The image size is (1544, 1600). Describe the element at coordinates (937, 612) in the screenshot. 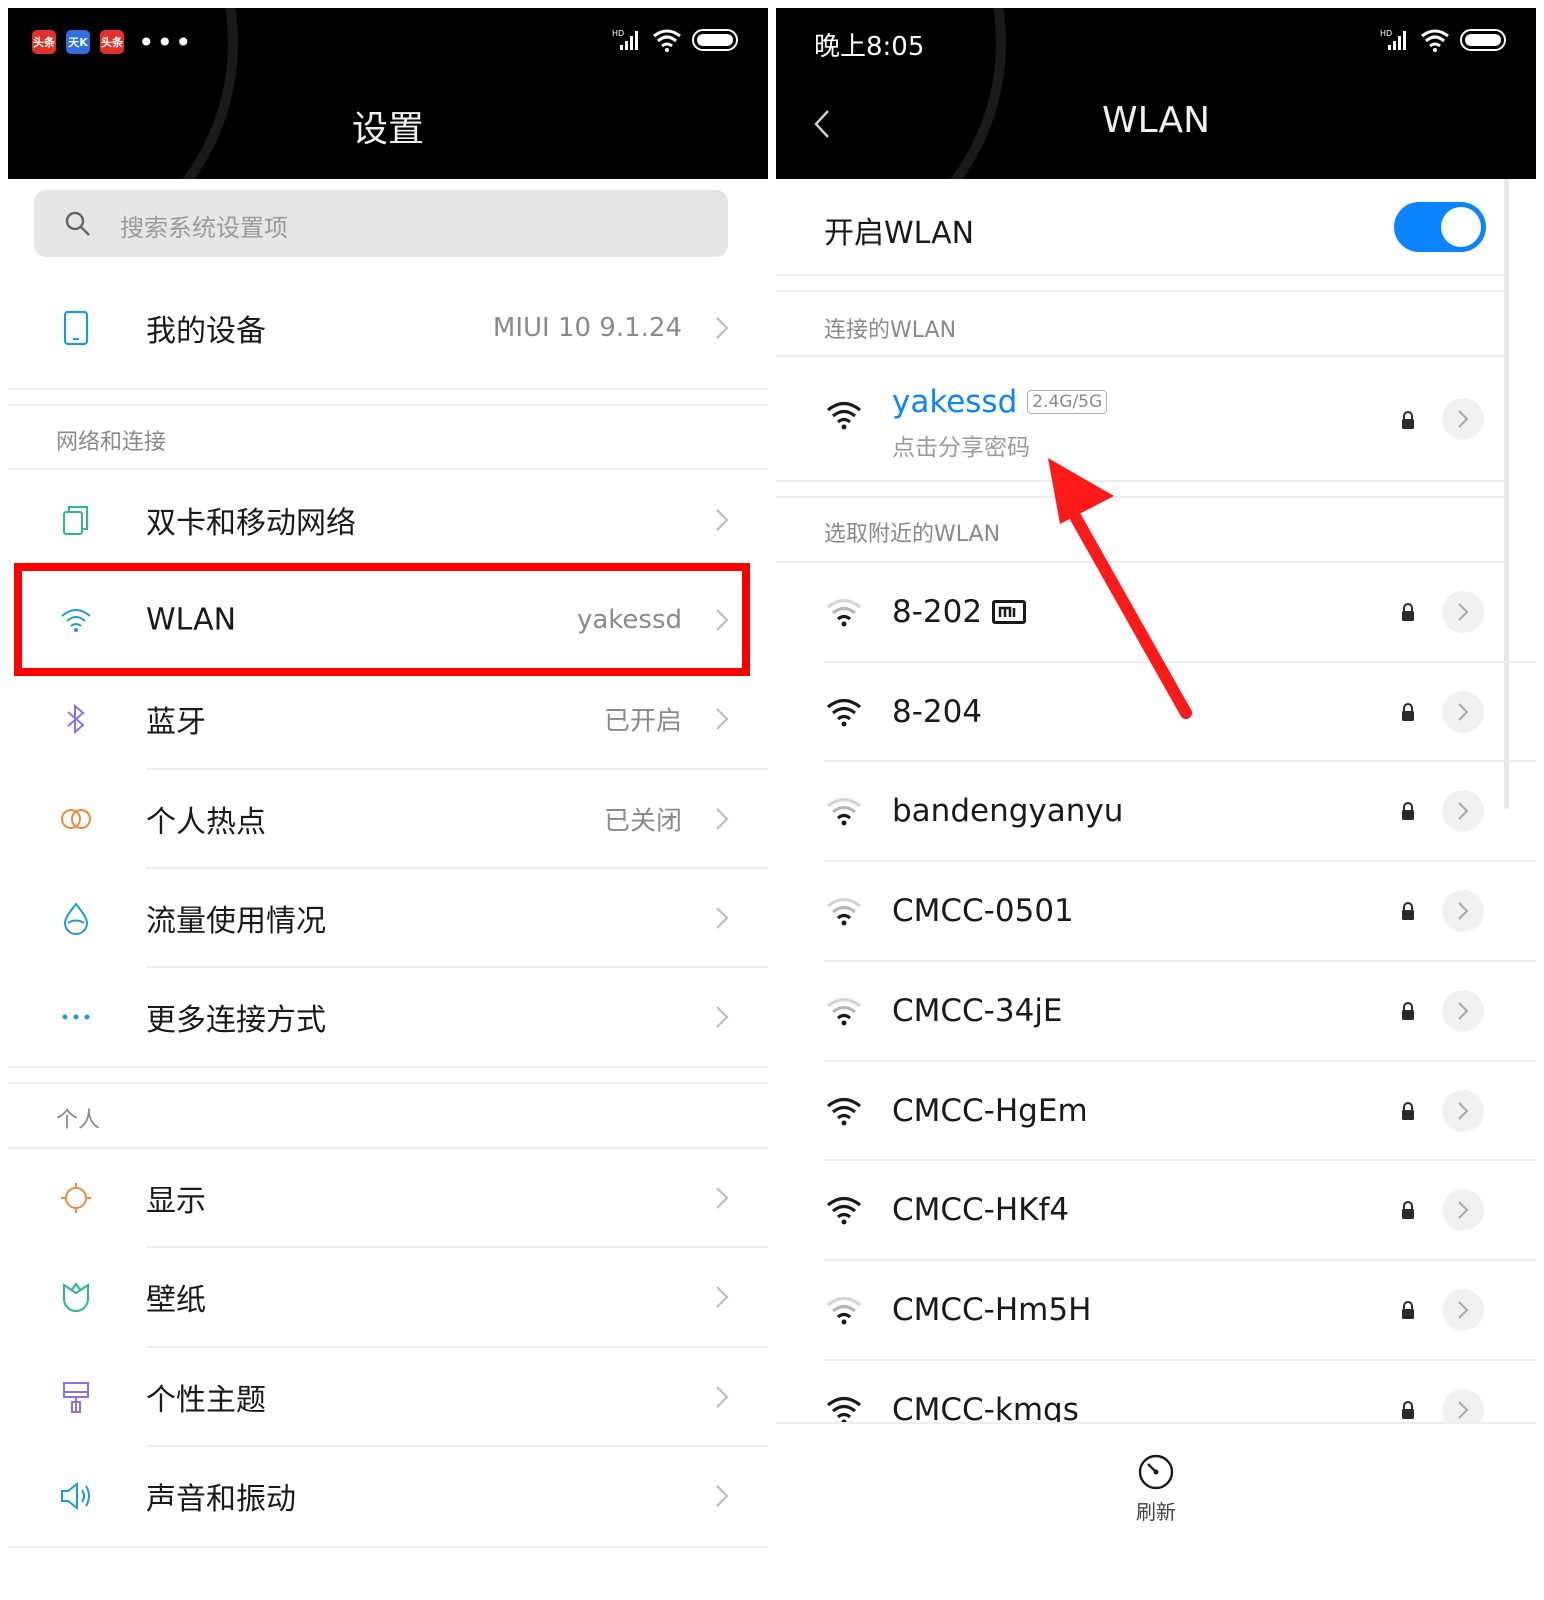

I see `network-ssid: 8-202` at that location.